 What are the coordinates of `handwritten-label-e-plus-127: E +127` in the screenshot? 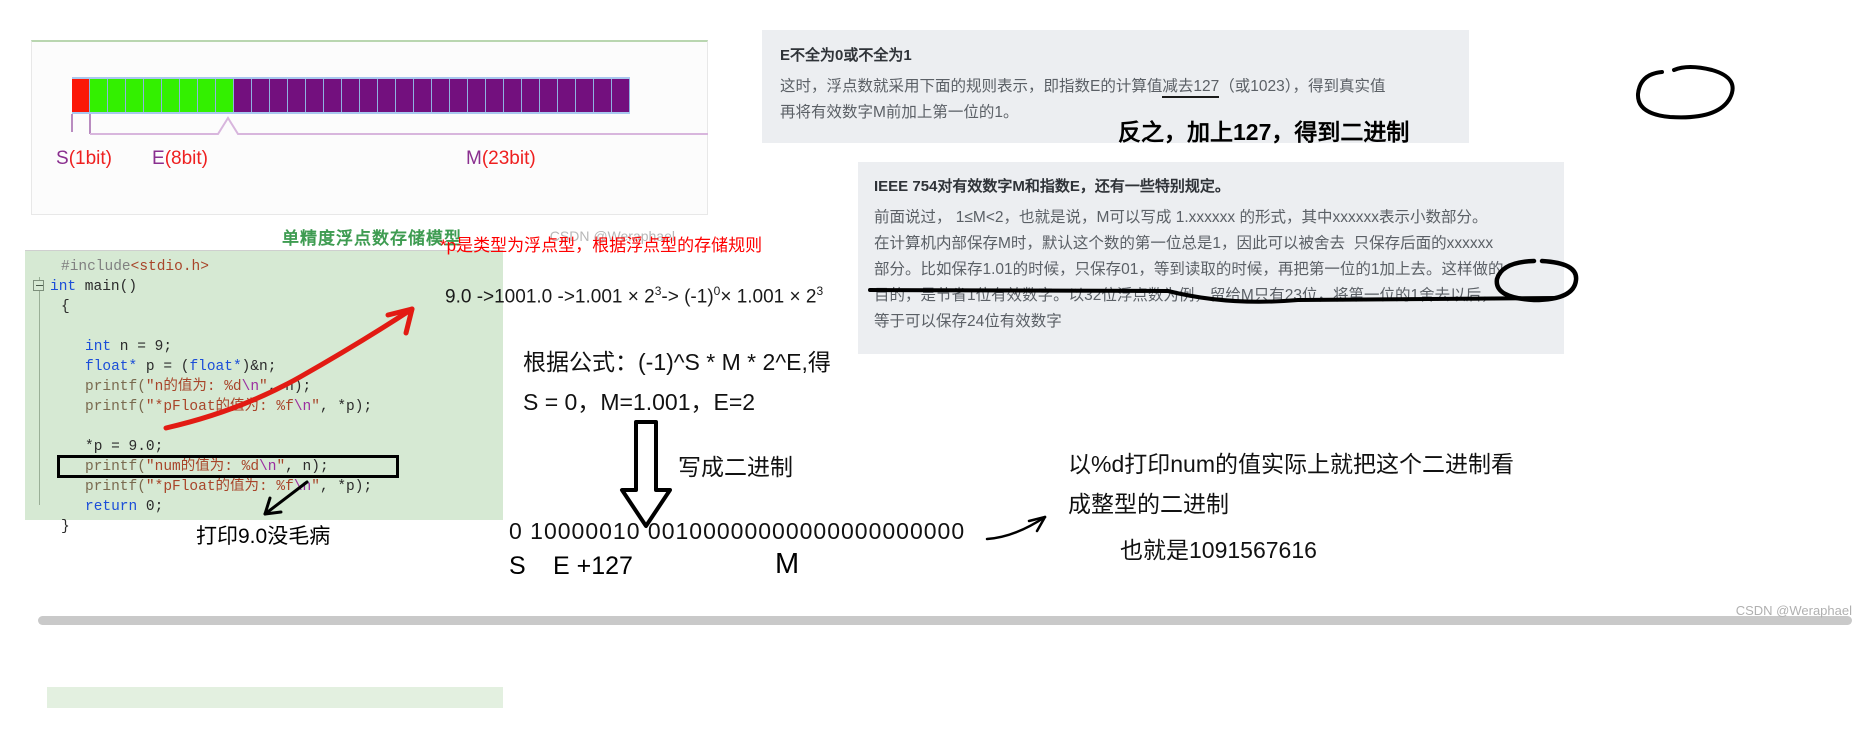 It's located at (593, 566).